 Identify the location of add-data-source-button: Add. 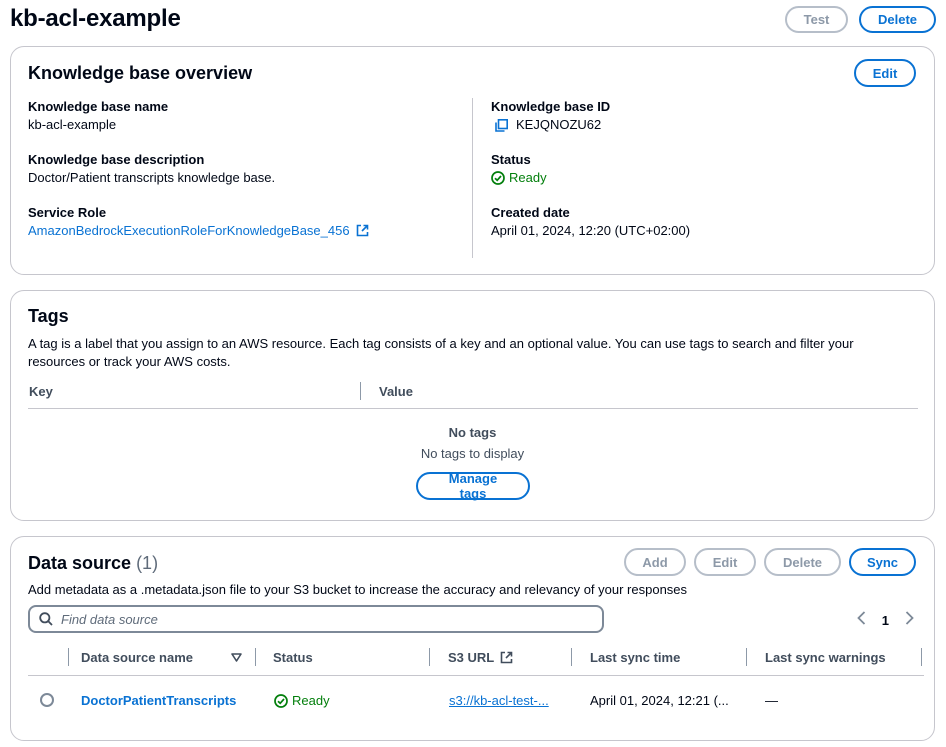
(655, 562).